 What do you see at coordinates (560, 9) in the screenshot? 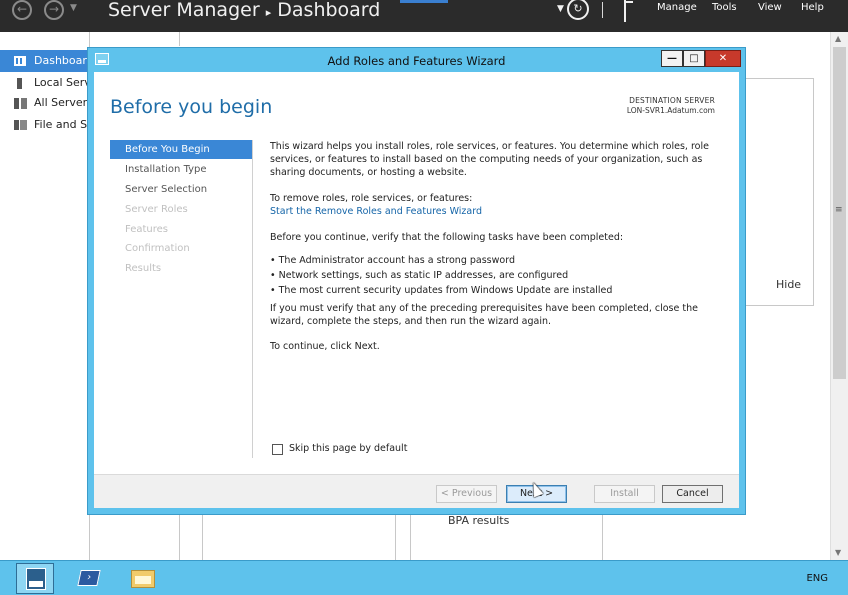
I see `refresh-dropdown-icon: ▼` at bounding box center [560, 9].